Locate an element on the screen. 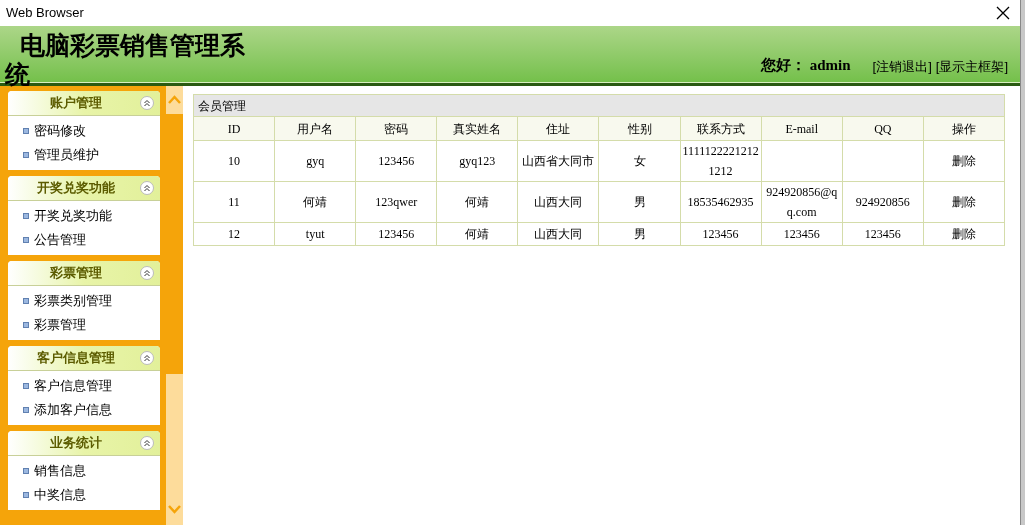 This screenshot has height=525, width=1025. window-title: Web Browser is located at coordinates (45, 13).